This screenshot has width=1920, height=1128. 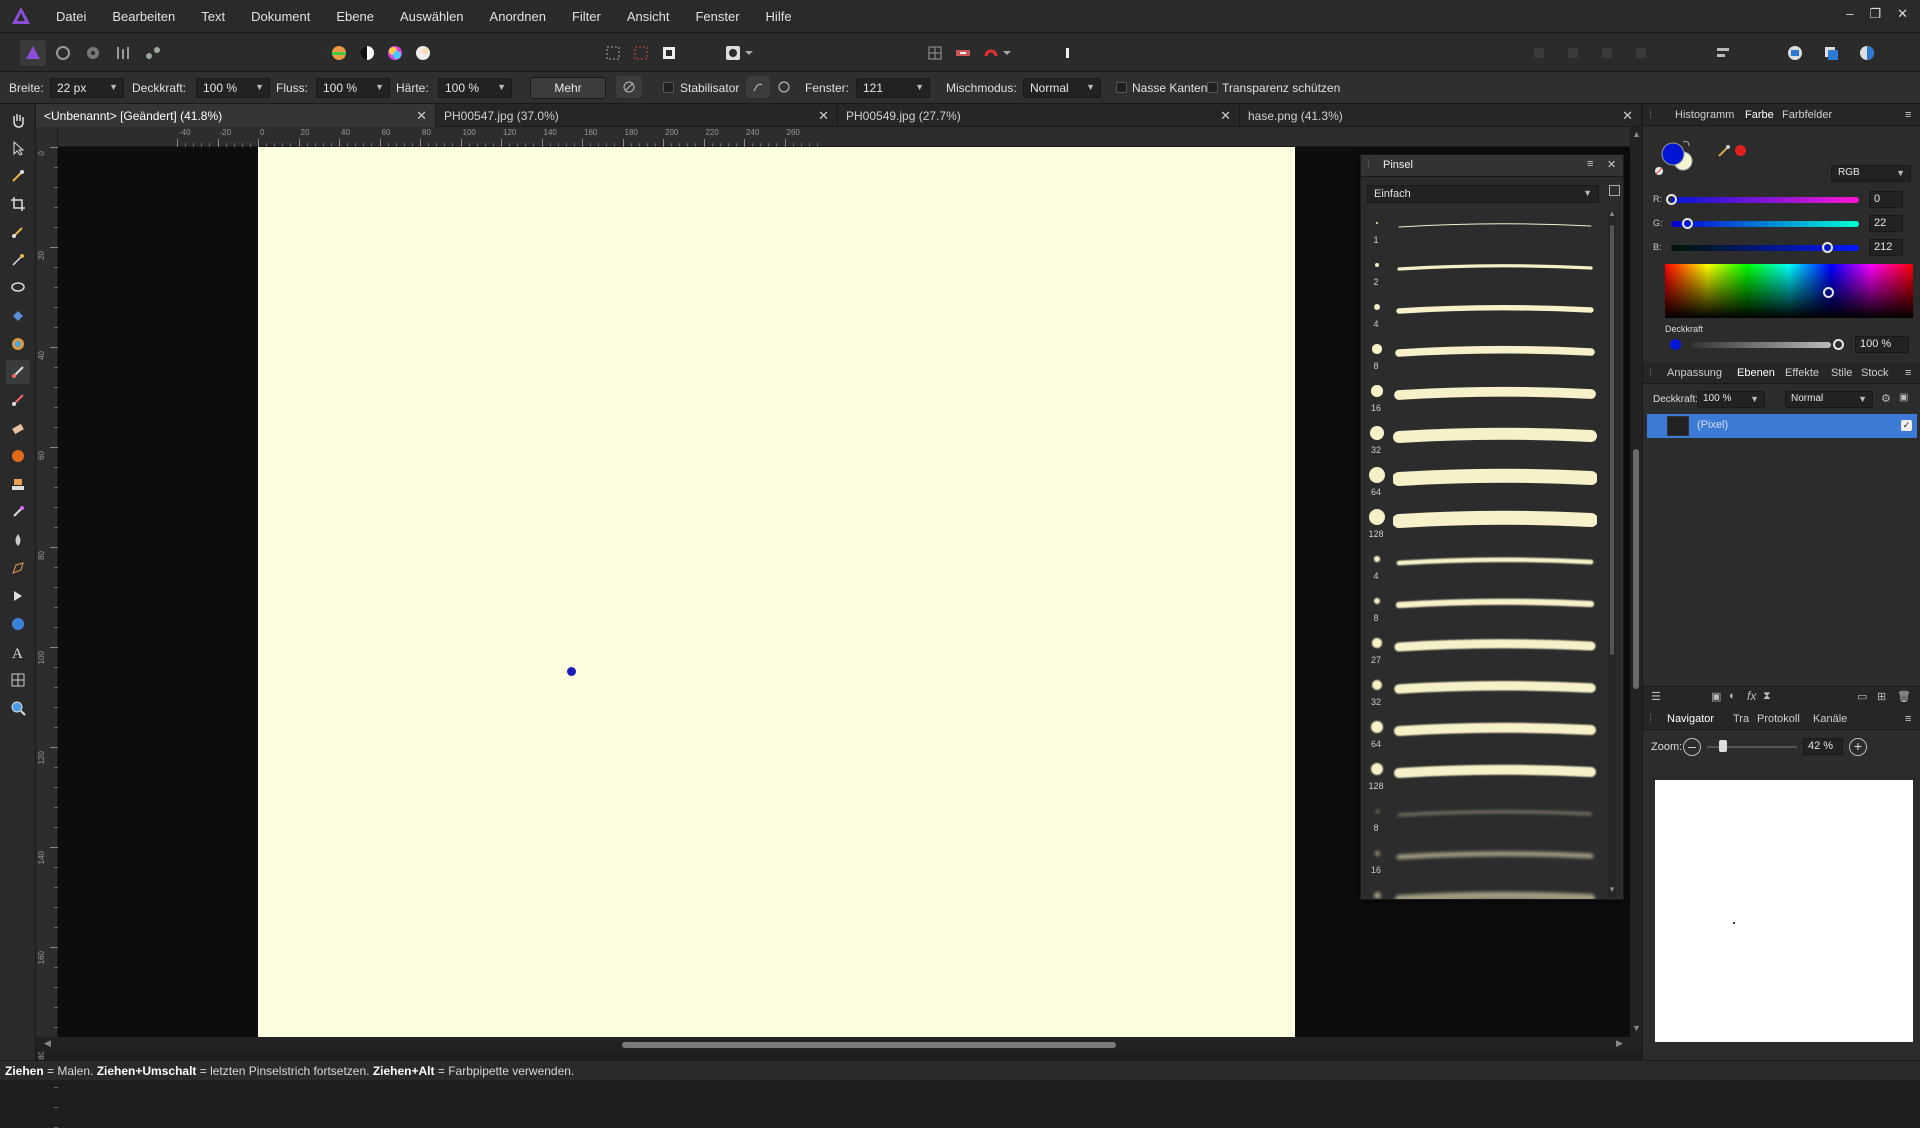 I want to click on hsl-adjustment-icon, so click(x=395, y=53).